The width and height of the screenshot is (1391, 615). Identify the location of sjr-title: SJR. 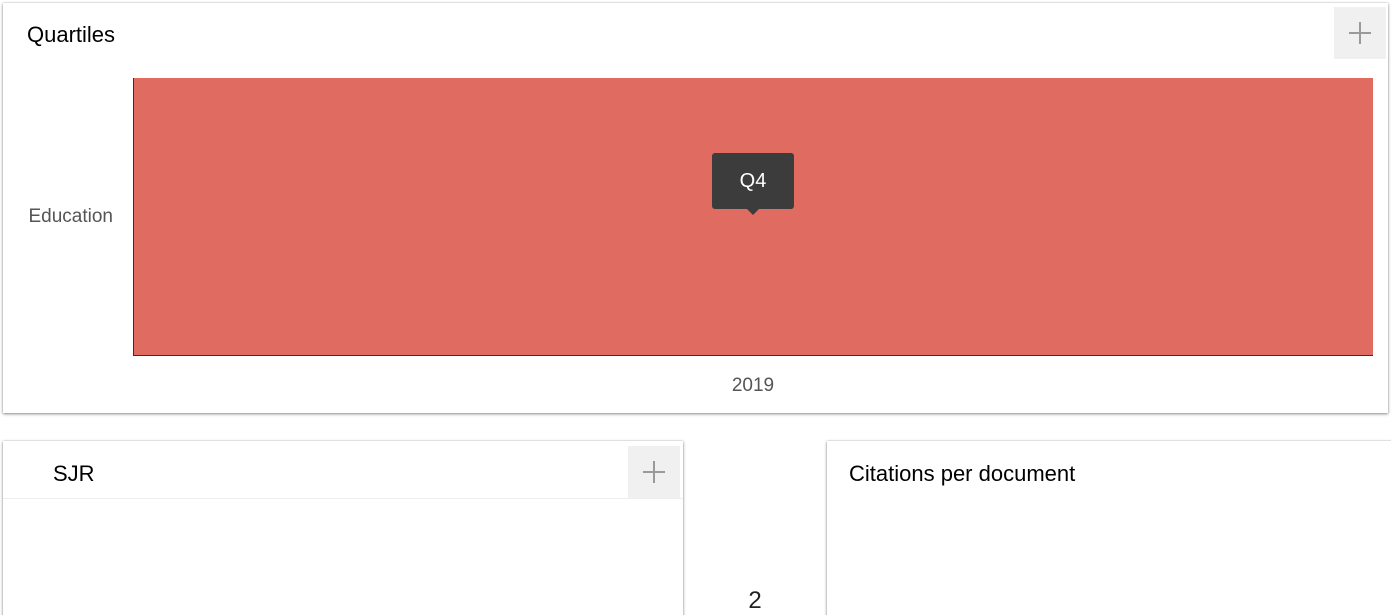
(74, 473).